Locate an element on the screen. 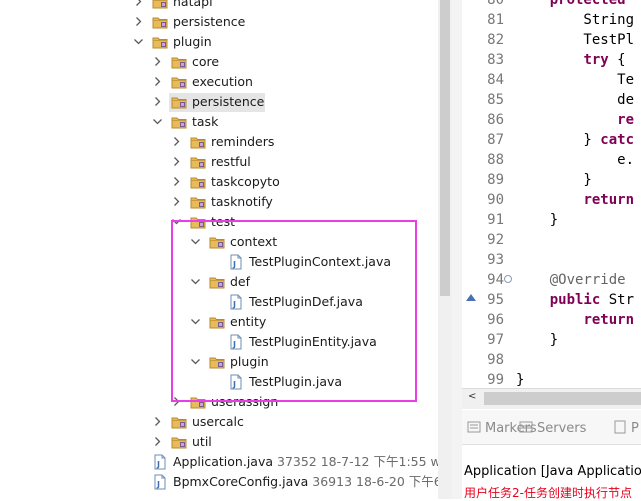  tree-package-item: execution is located at coordinates (219, 82).